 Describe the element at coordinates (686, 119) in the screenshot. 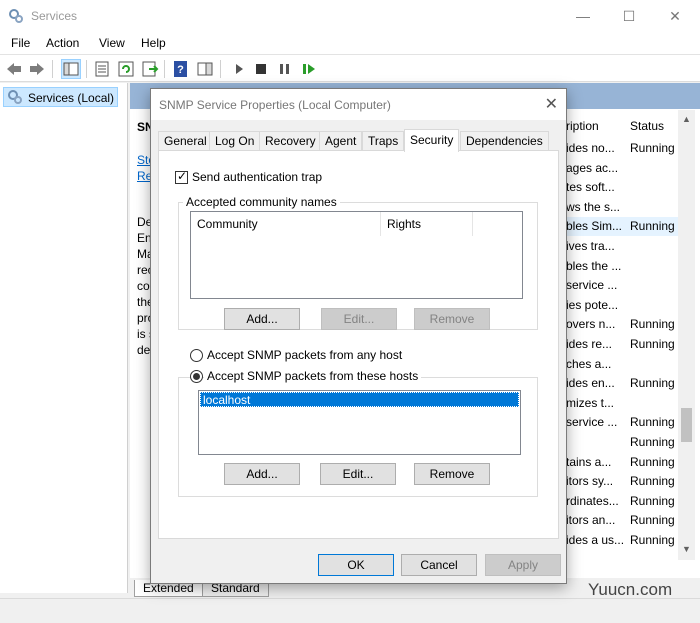

I see `scroll-up-icon: ▲` at that location.